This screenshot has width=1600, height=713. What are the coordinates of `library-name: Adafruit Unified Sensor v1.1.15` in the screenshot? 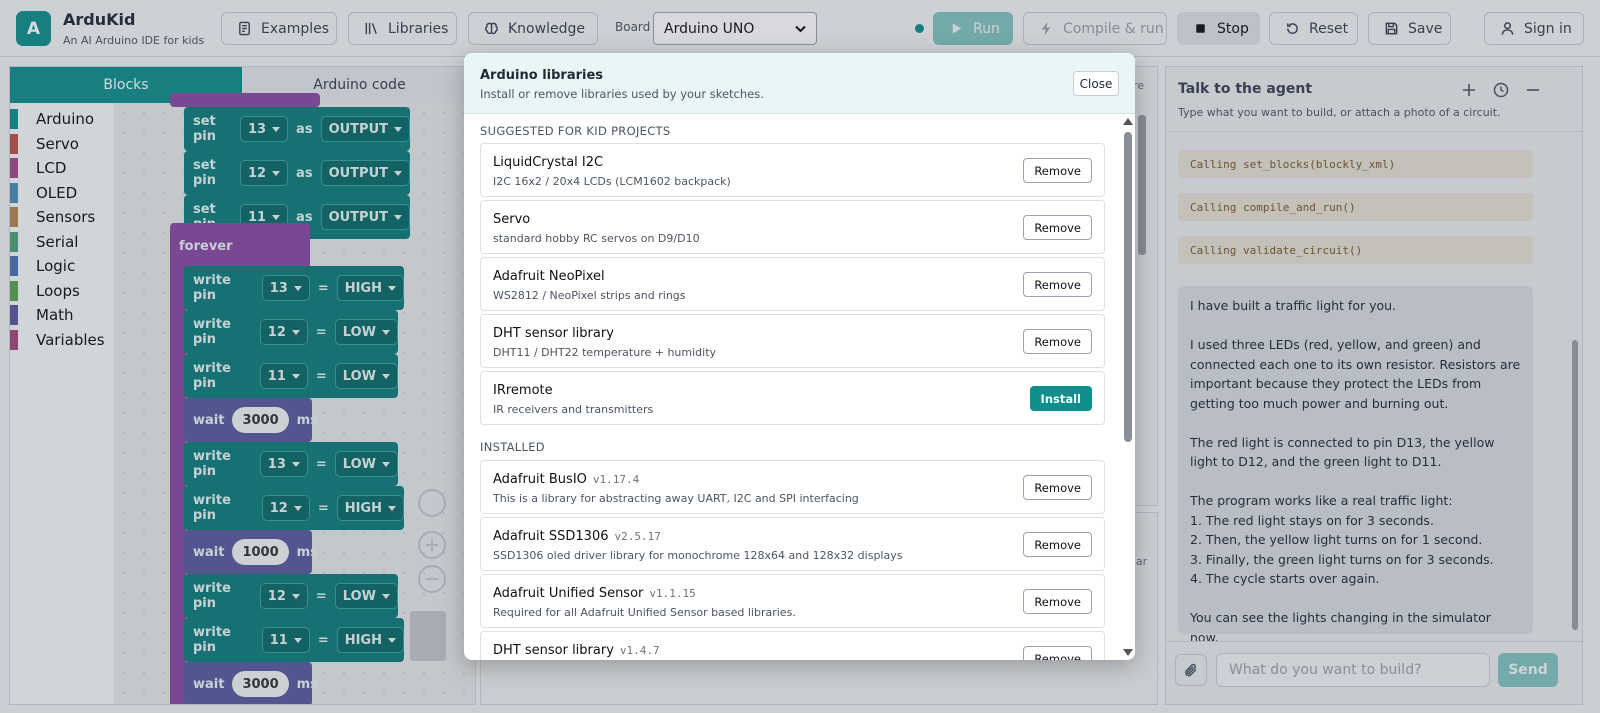 It's located at (594, 593).